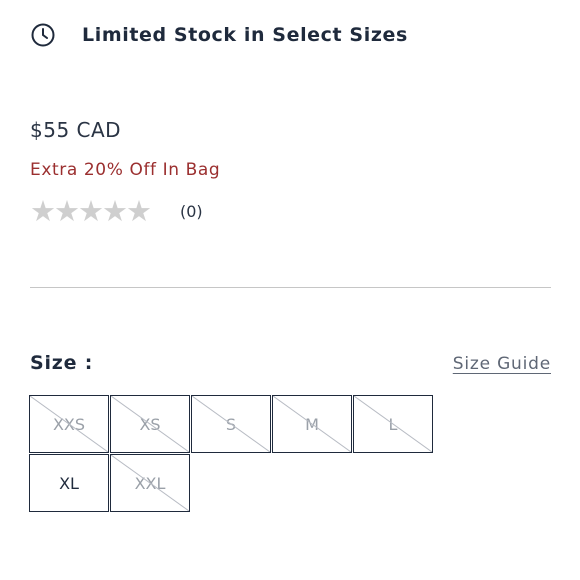 The height and width of the screenshot is (580, 580). What do you see at coordinates (125, 170) in the screenshot?
I see `promo-text: Extra 20% Off In Bag` at bounding box center [125, 170].